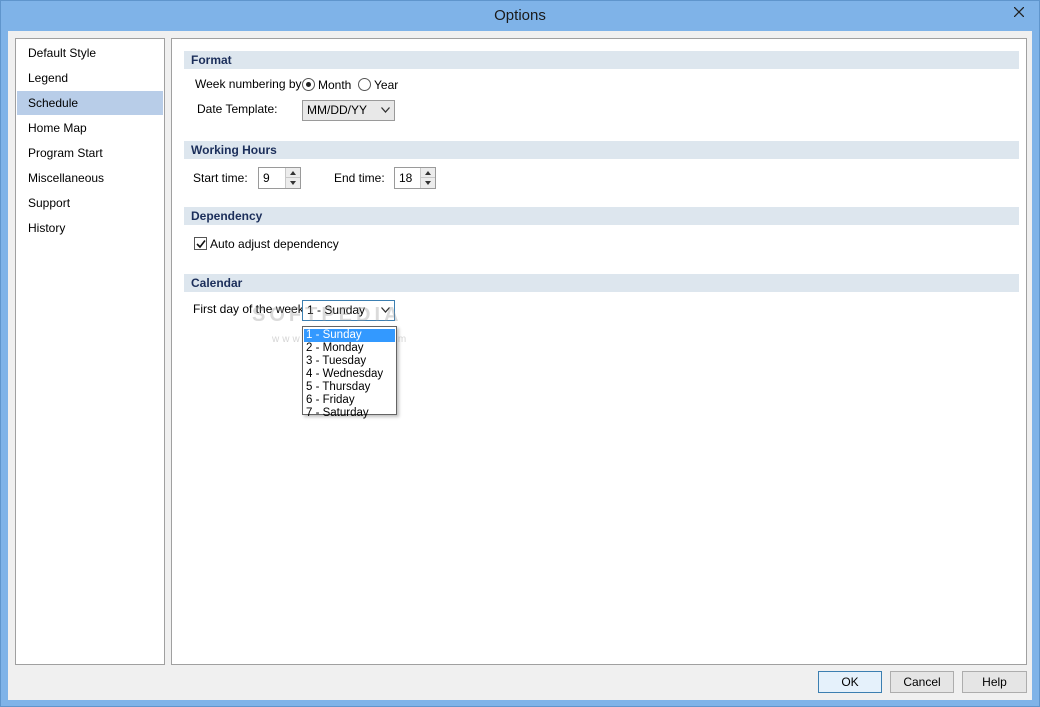 The height and width of the screenshot is (707, 1040). I want to click on start-time-stepper: 9, so click(279, 178).